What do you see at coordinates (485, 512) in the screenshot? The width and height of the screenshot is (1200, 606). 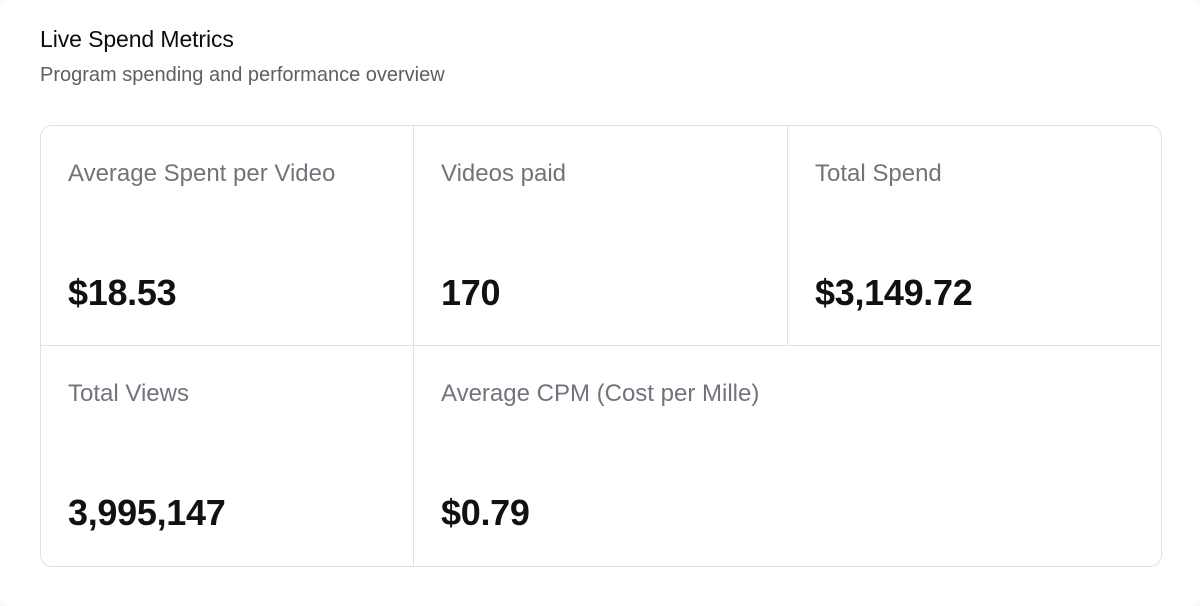 I see `metric-value: $0.79` at bounding box center [485, 512].